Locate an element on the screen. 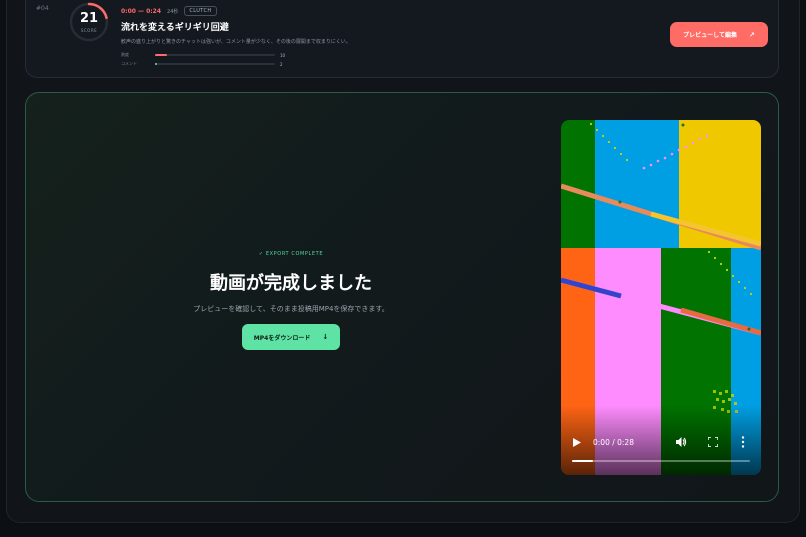 The image size is (806, 537). more-options-icon is located at coordinates (743, 442).